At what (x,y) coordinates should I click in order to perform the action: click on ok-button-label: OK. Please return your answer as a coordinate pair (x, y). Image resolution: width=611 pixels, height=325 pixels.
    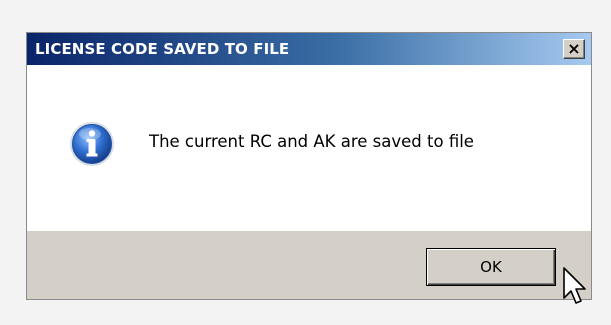
    Looking at the image, I should click on (491, 267).